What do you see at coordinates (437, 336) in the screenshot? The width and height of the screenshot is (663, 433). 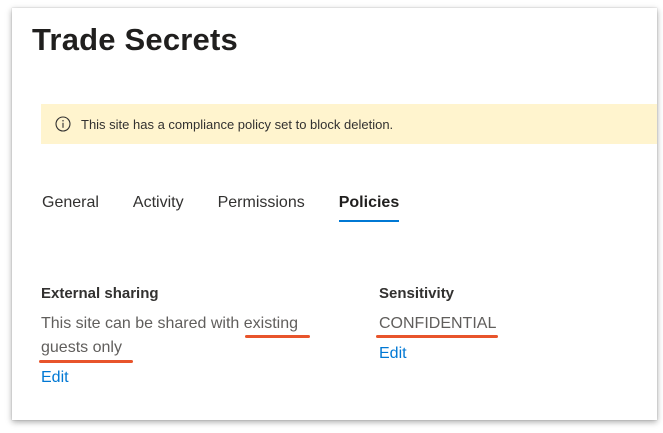 I see `annotation-underline-confidential` at bounding box center [437, 336].